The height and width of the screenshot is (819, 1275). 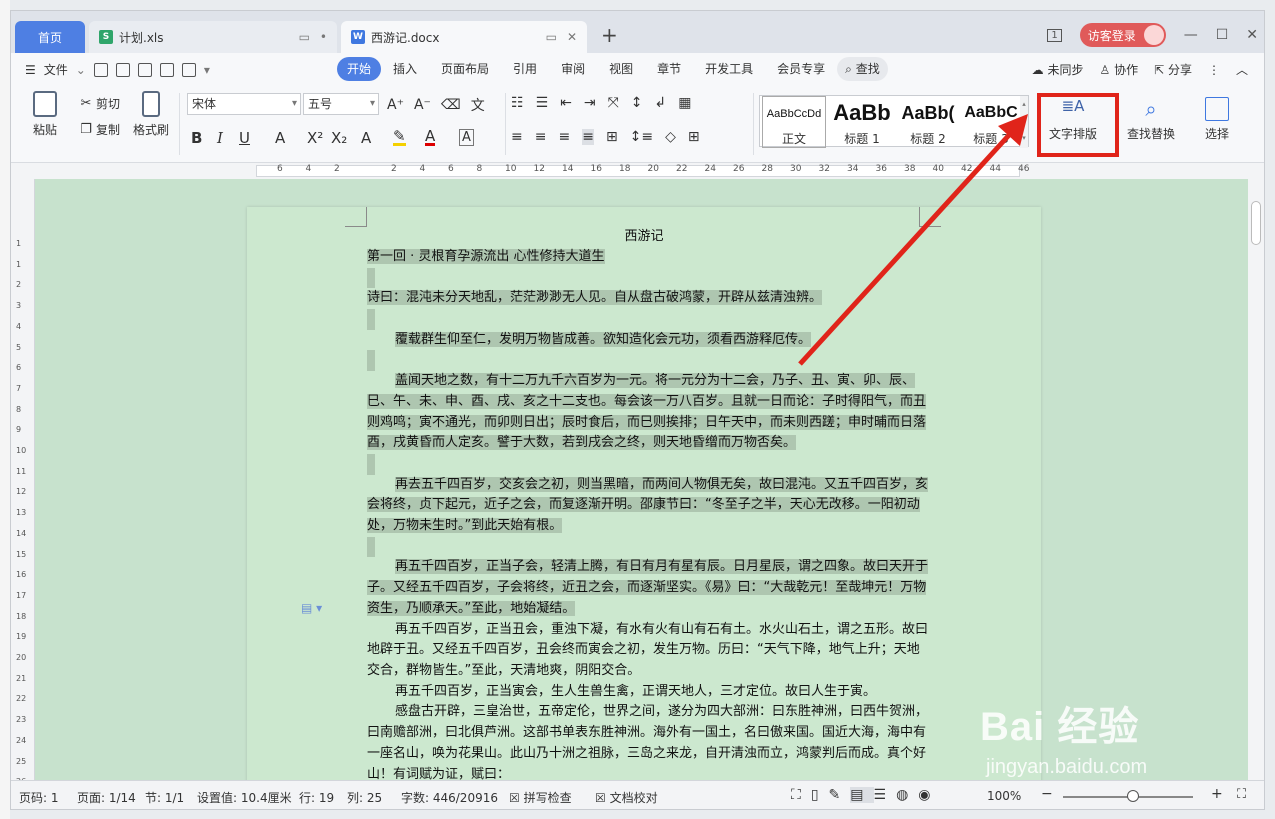 I want to click on paste-button: 粘贴, so click(x=45, y=114).